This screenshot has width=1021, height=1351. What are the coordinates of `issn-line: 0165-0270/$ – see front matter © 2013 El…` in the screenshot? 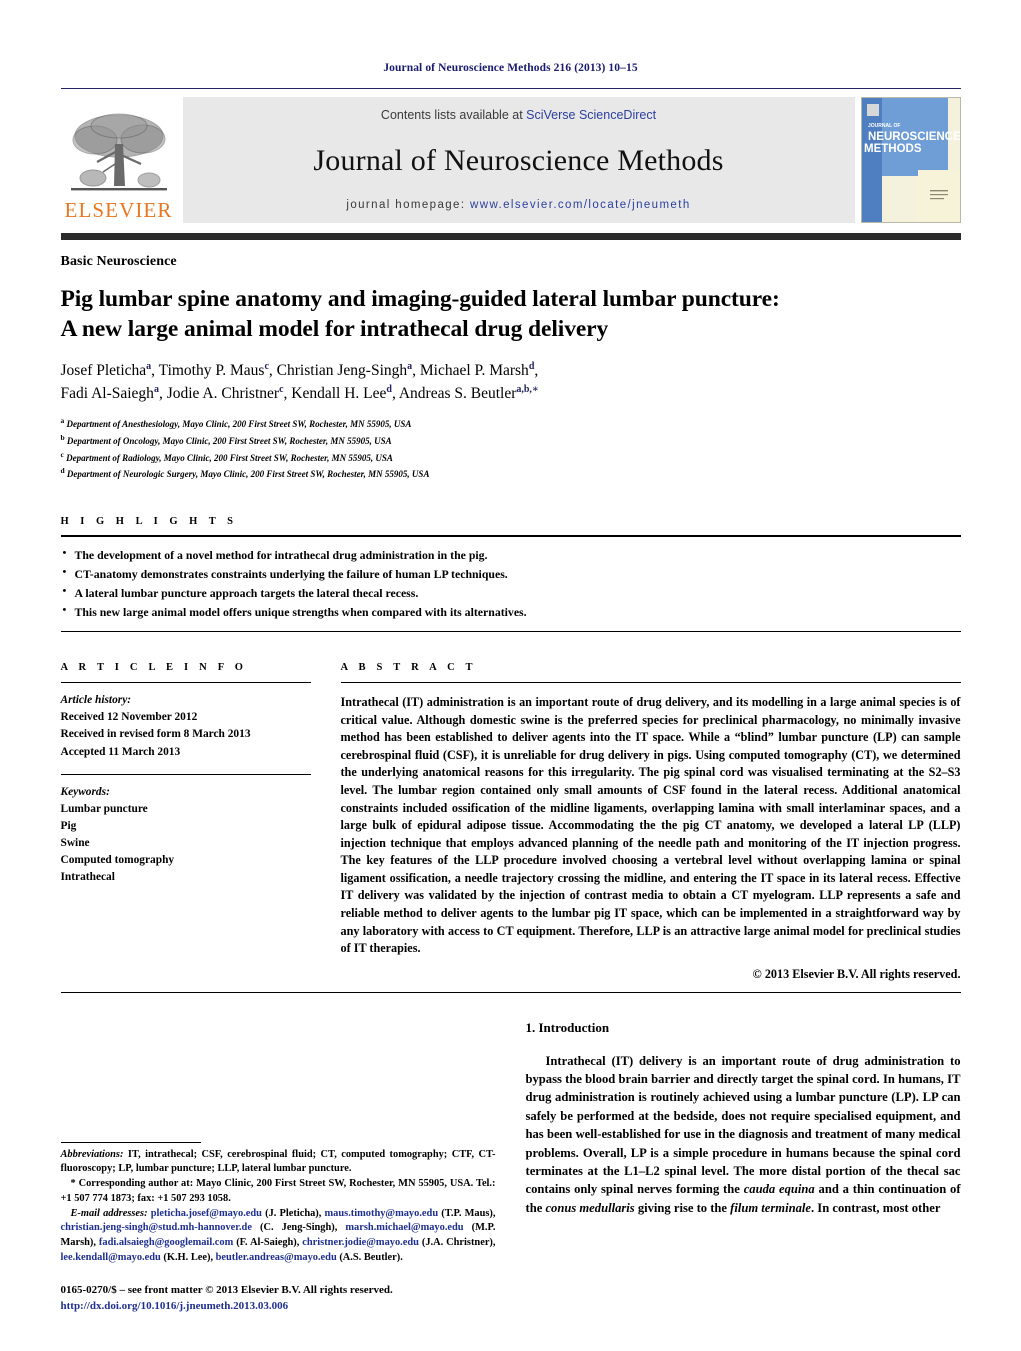 It's located at (226, 1289).